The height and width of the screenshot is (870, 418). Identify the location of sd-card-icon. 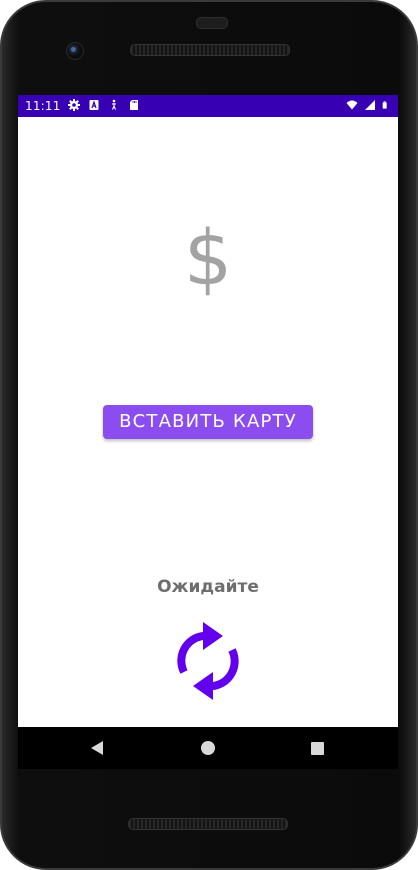
(134, 105).